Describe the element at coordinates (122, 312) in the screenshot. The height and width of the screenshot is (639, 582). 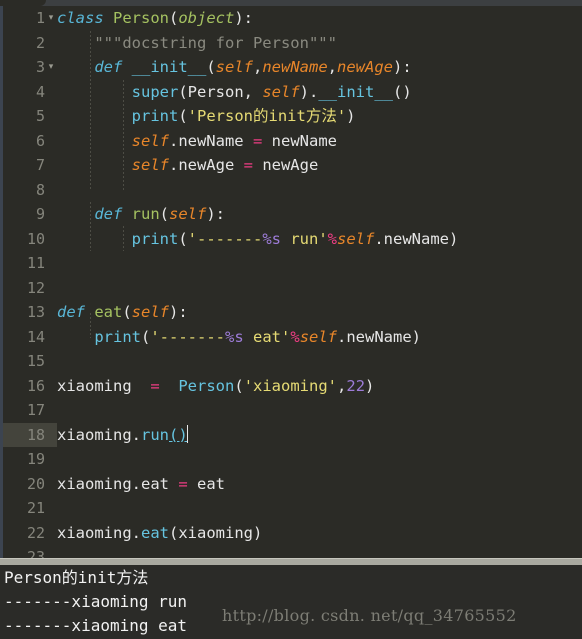
I see `code-line-text: def eat(self):` at that location.